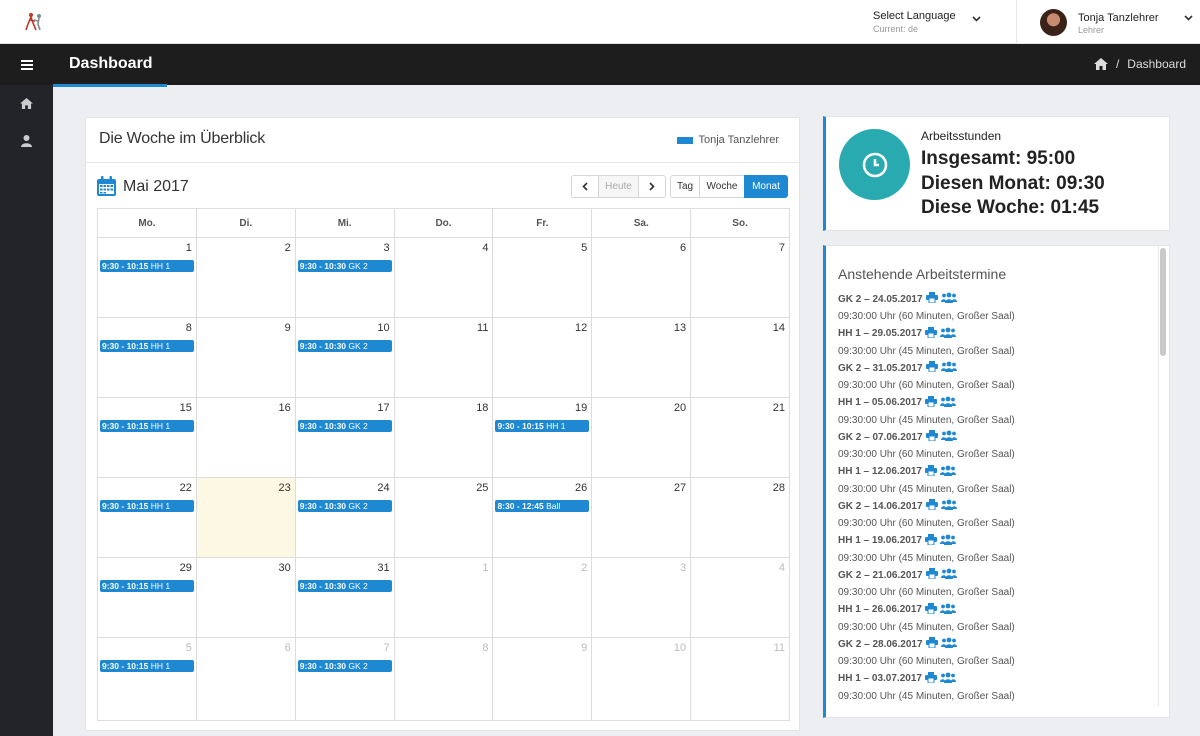 Image resolution: width=1200 pixels, height=736 pixels. What do you see at coordinates (344, 597) in the screenshot?
I see `day-cell: 31 9:30 - 10:30 GK 2` at bounding box center [344, 597].